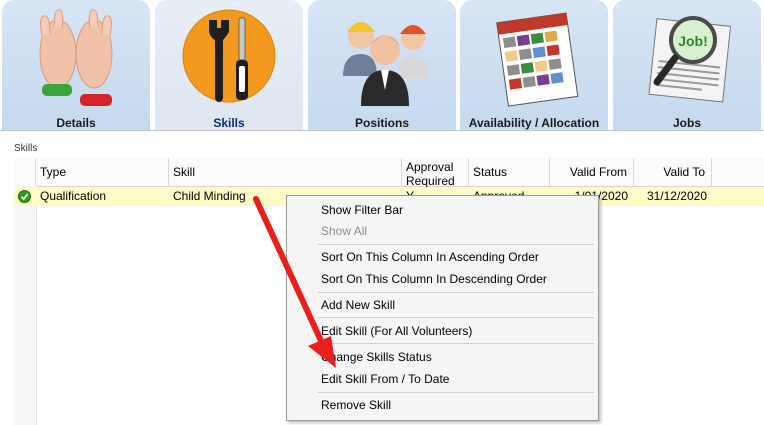  I want to click on tab-availability-label: Availability / Allocation, so click(534, 123).